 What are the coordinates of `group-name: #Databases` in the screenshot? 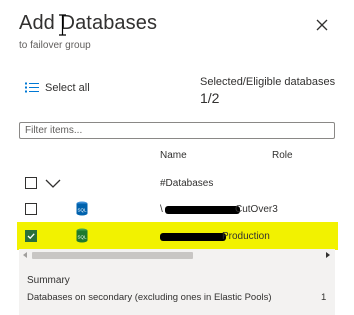 It's located at (187, 183).